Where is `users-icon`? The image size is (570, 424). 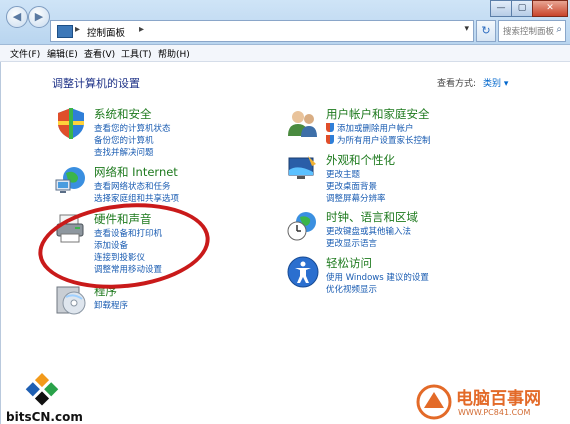
users-icon is located at coordinates (303, 123).